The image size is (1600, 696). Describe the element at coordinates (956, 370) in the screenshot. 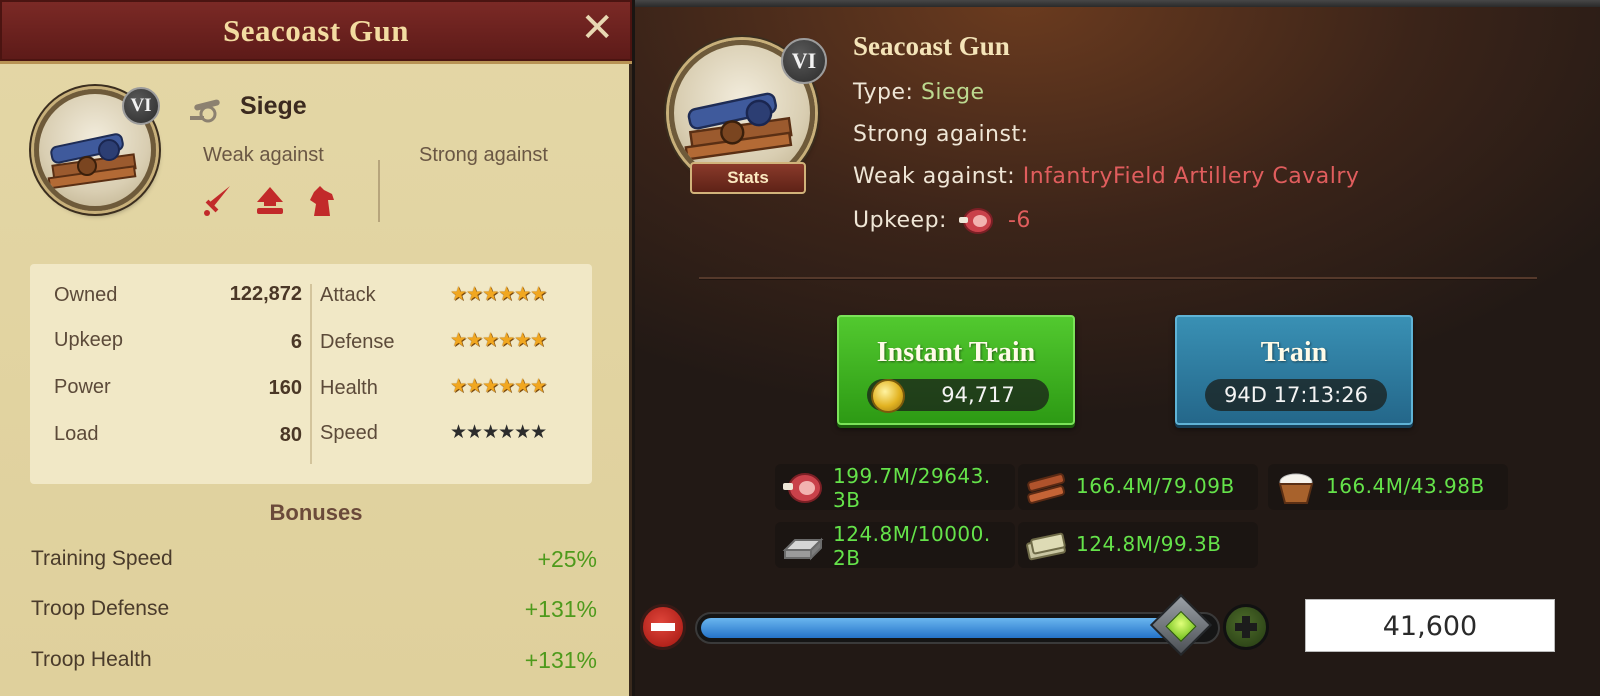

I see `instant-train-button: Instant Train 94,717` at that location.